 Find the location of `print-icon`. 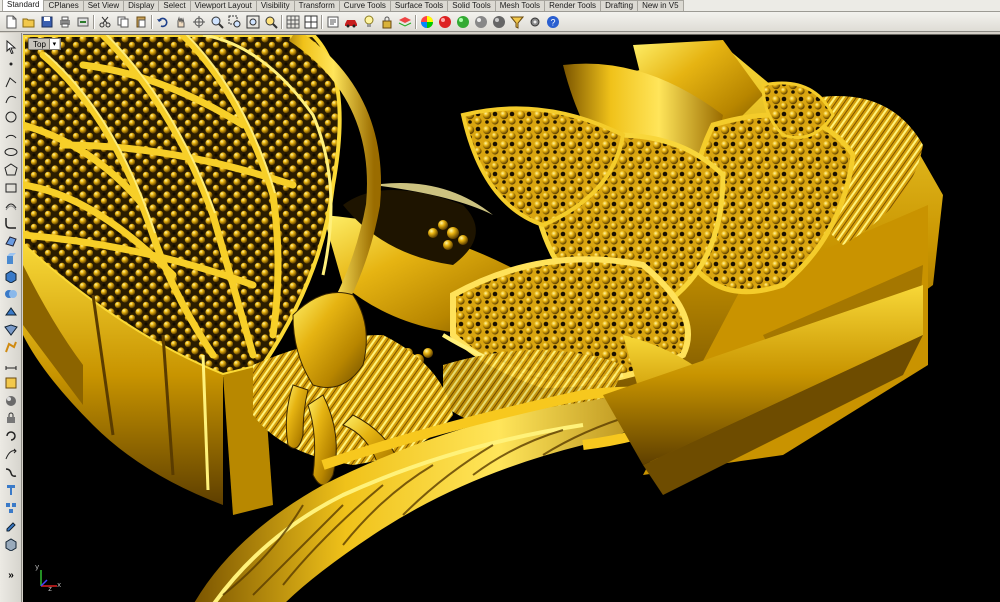

print-icon is located at coordinates (64, 21).